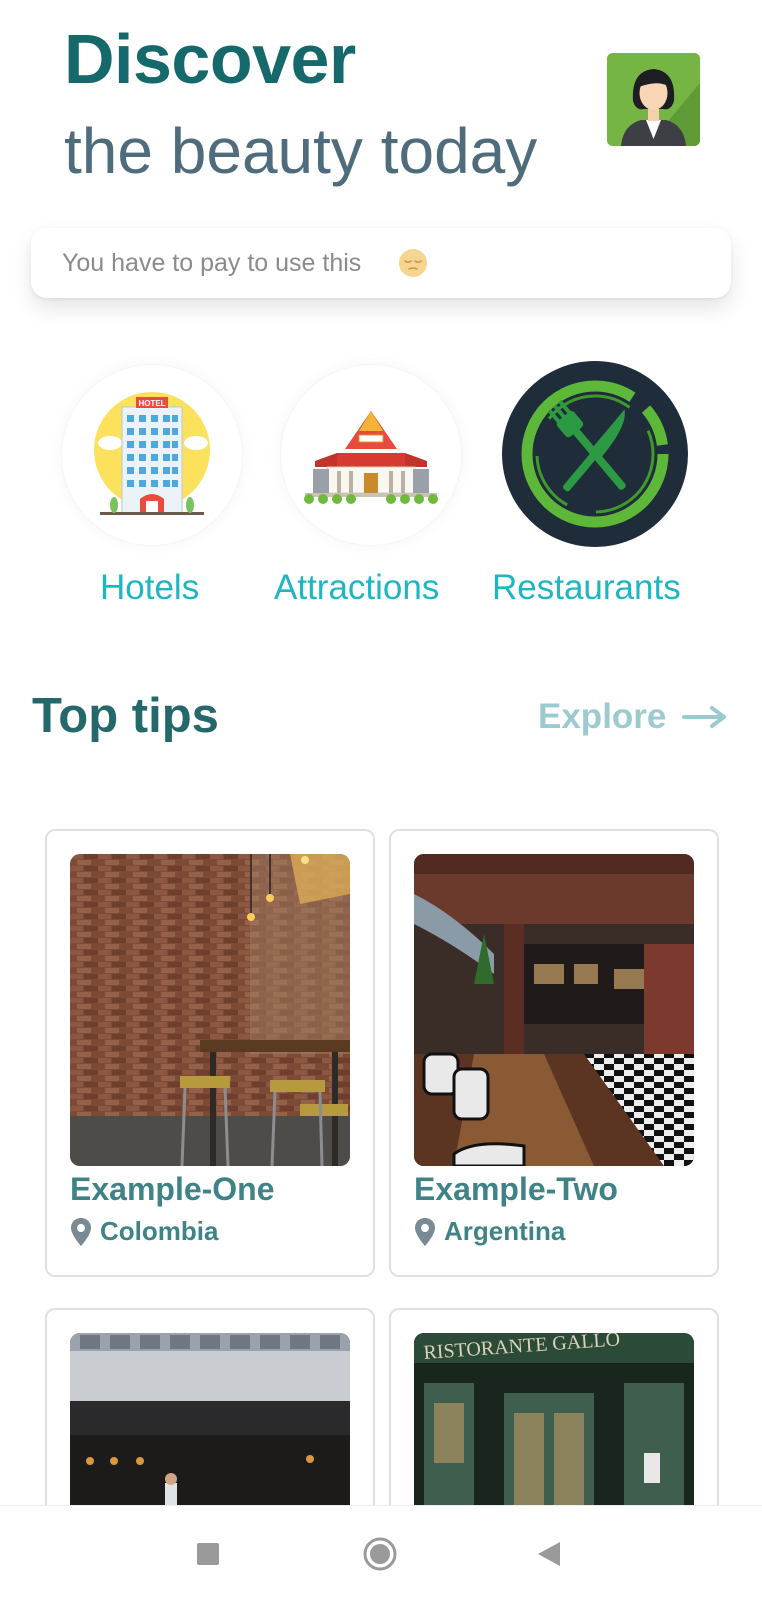  What do you see at coordinates (159, 1231) in the screenshot?
I see `card-location-text: Colombia` at bounding box center [159, 1231].